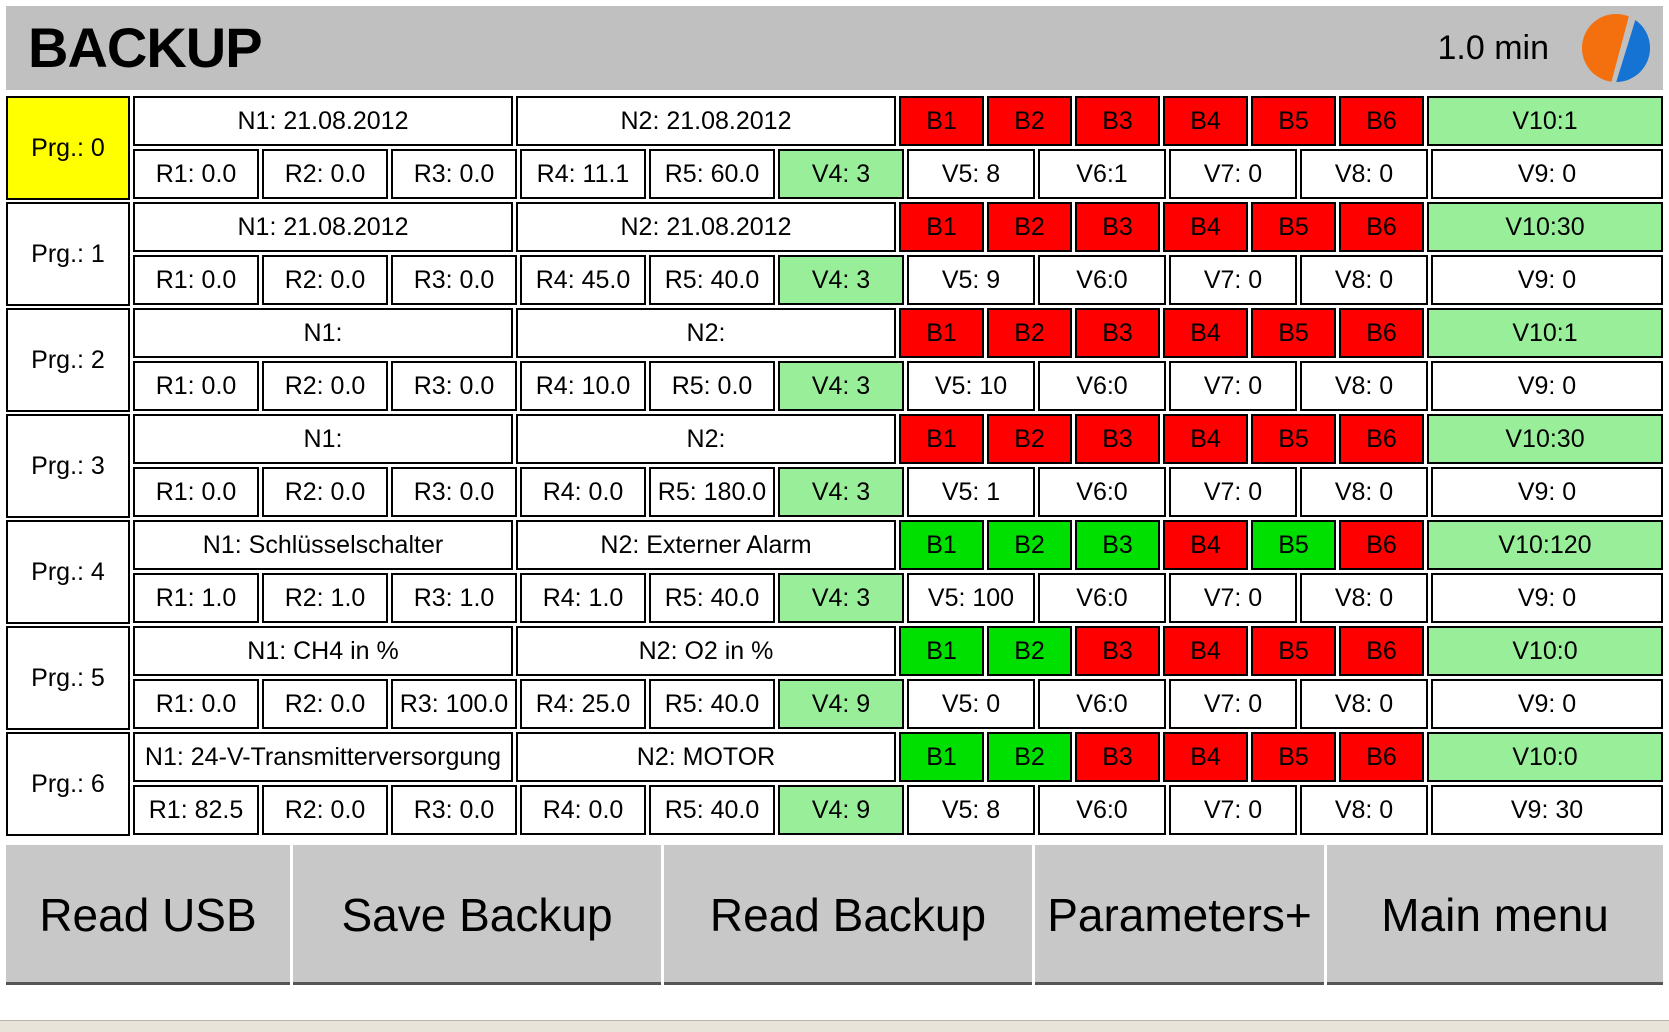  I want to click on value-field-r1: R1: 0.0, so click(196, 280).